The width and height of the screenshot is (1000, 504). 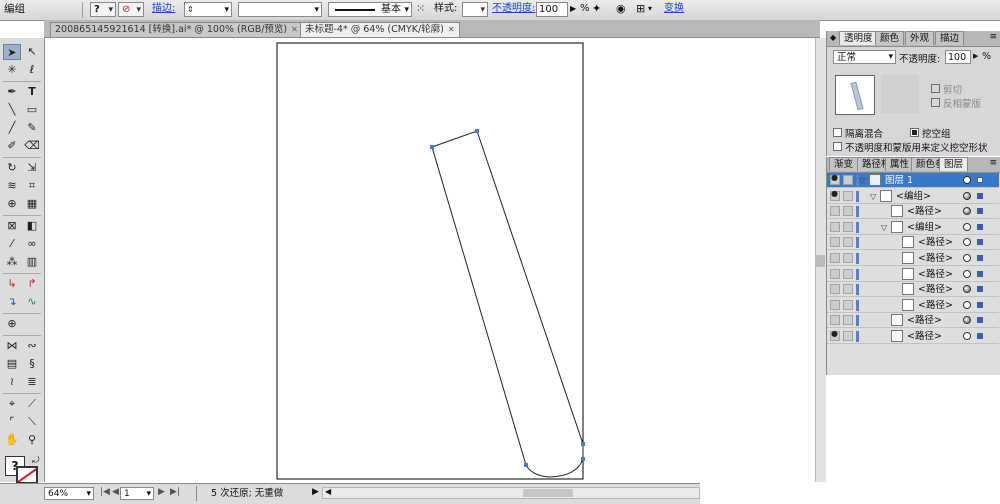 What do you see at coordinates (370, 9) in the screenshot?
I see `brush-definition-dropdown: 基本 ▾` at bounding box center [370, 9].